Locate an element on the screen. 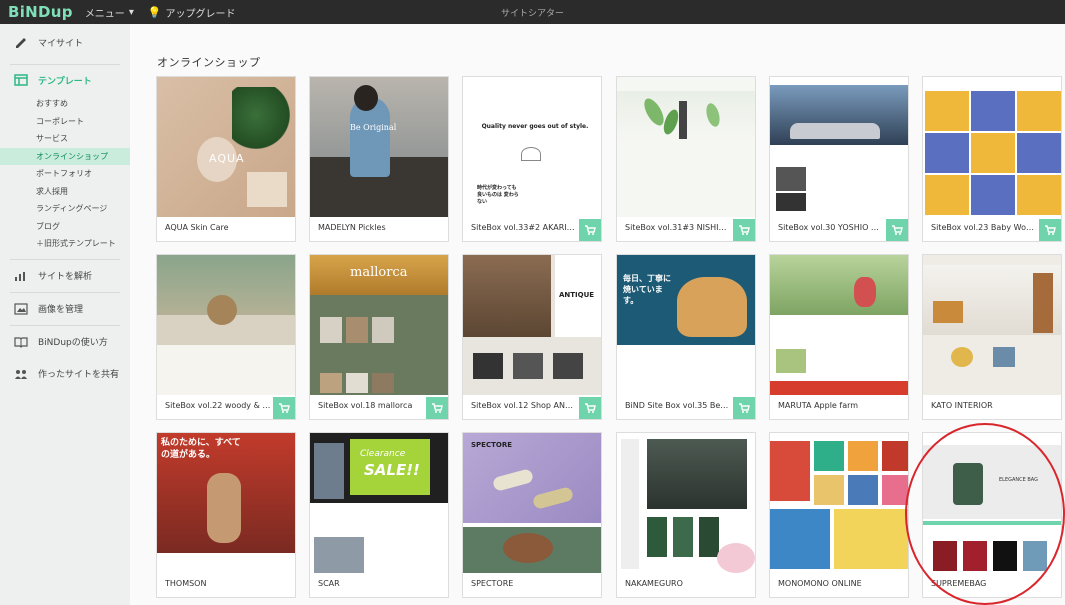  template-card: MARUTA Apple farm is located at coordinates (839, 337).